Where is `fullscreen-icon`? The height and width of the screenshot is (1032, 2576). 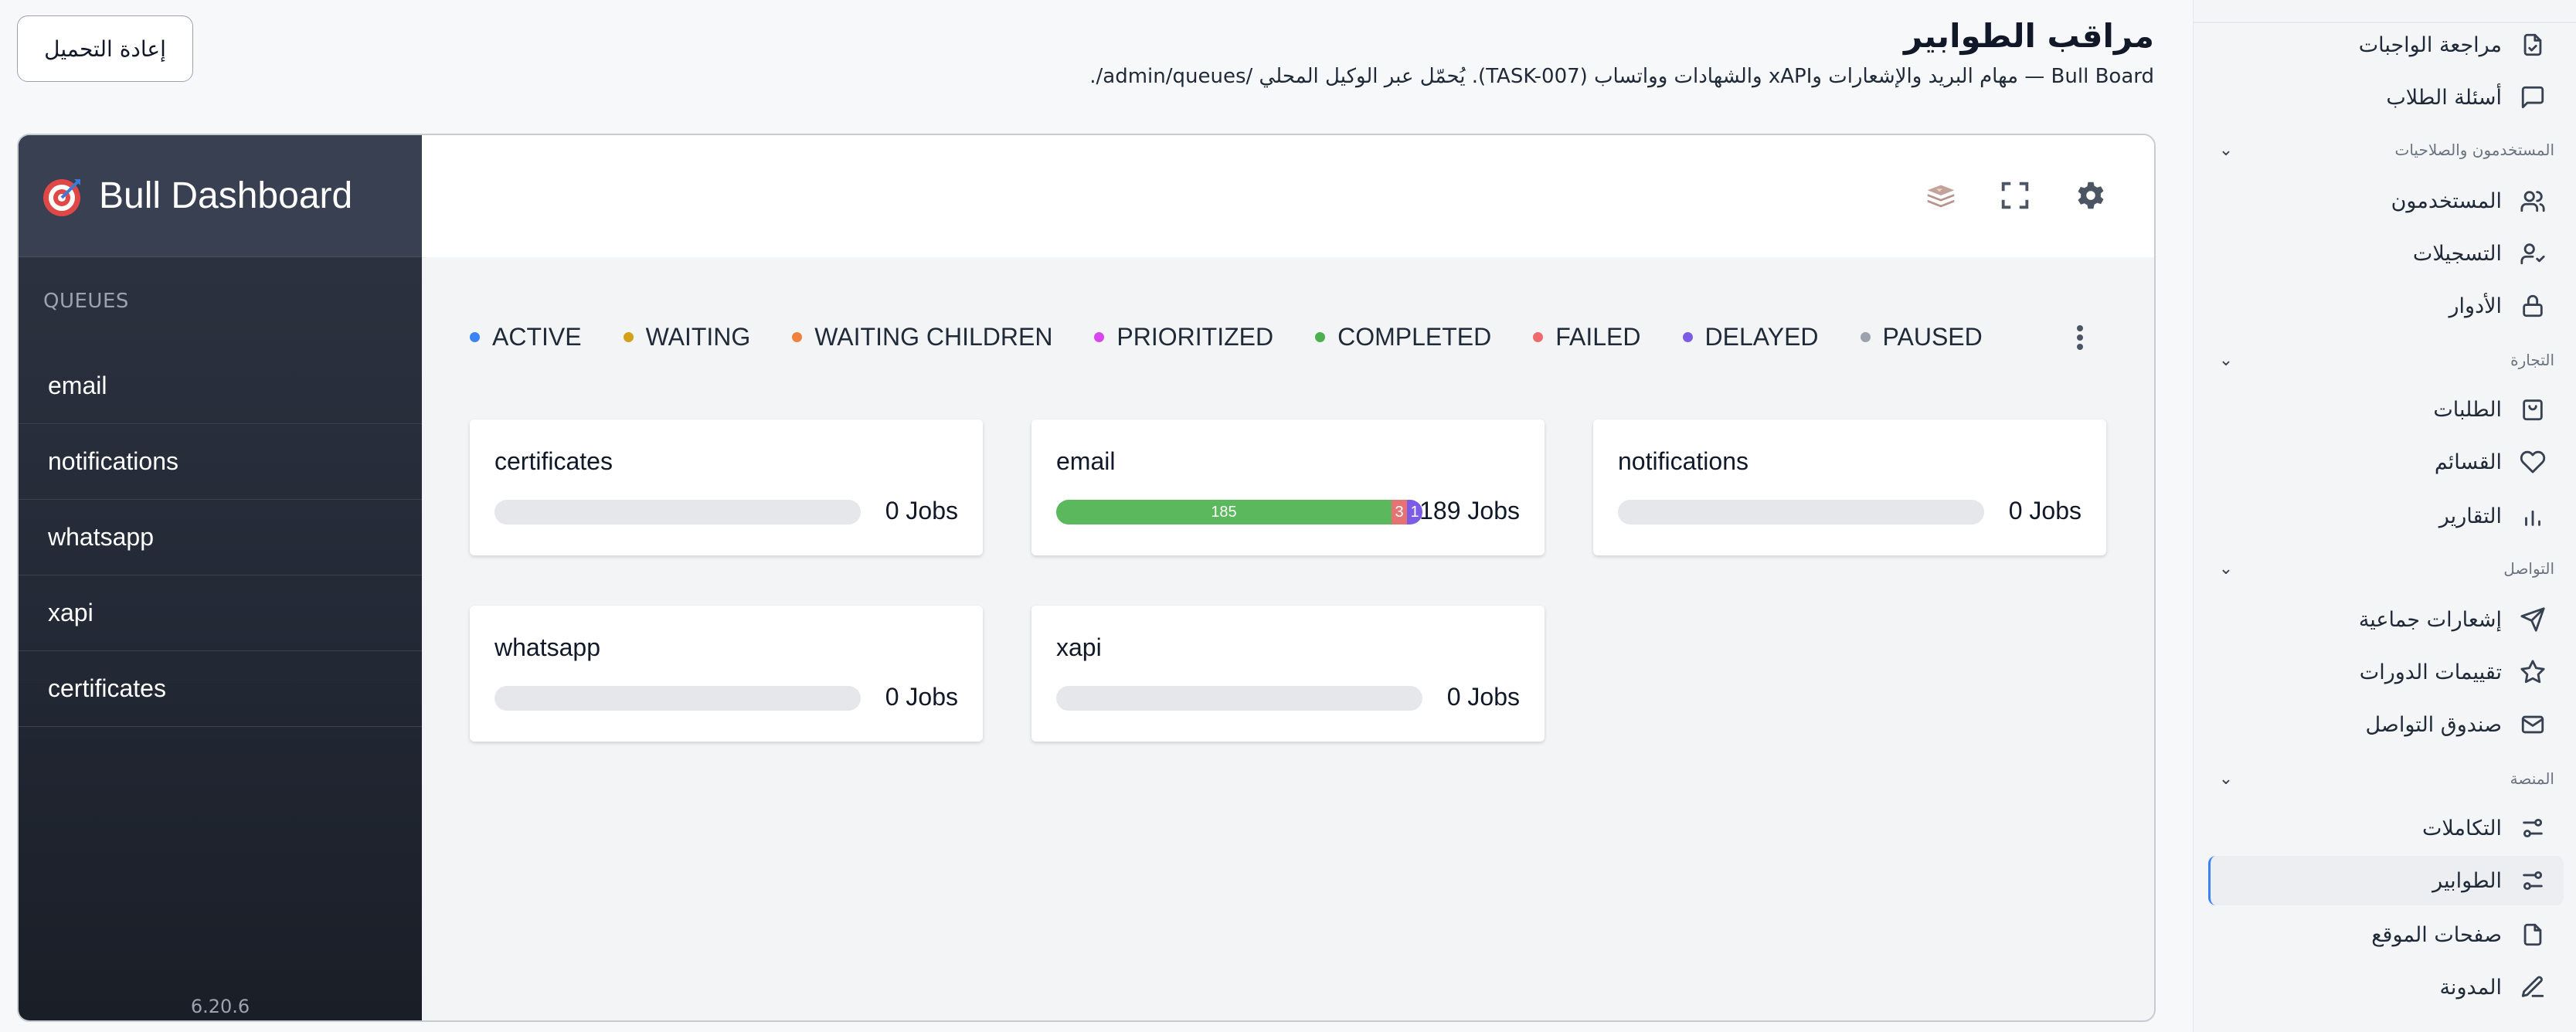 fullscreen-icon is located at coordinates (2015, 195).